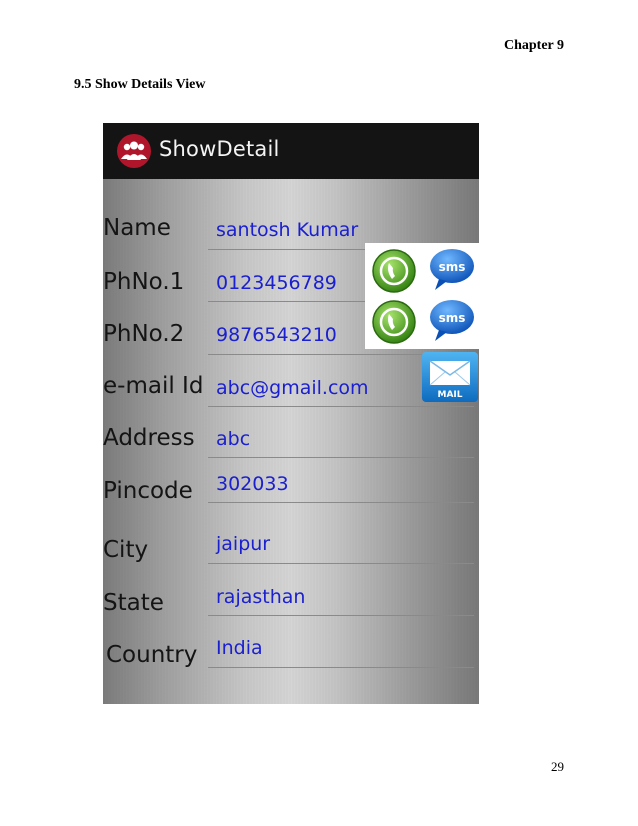 The height and width of the screenshot is (826, 638). What do you see at coordinates (243, 544) in the screenshot?
I see `value-city: jaipur` at bounding box center [243, 544].